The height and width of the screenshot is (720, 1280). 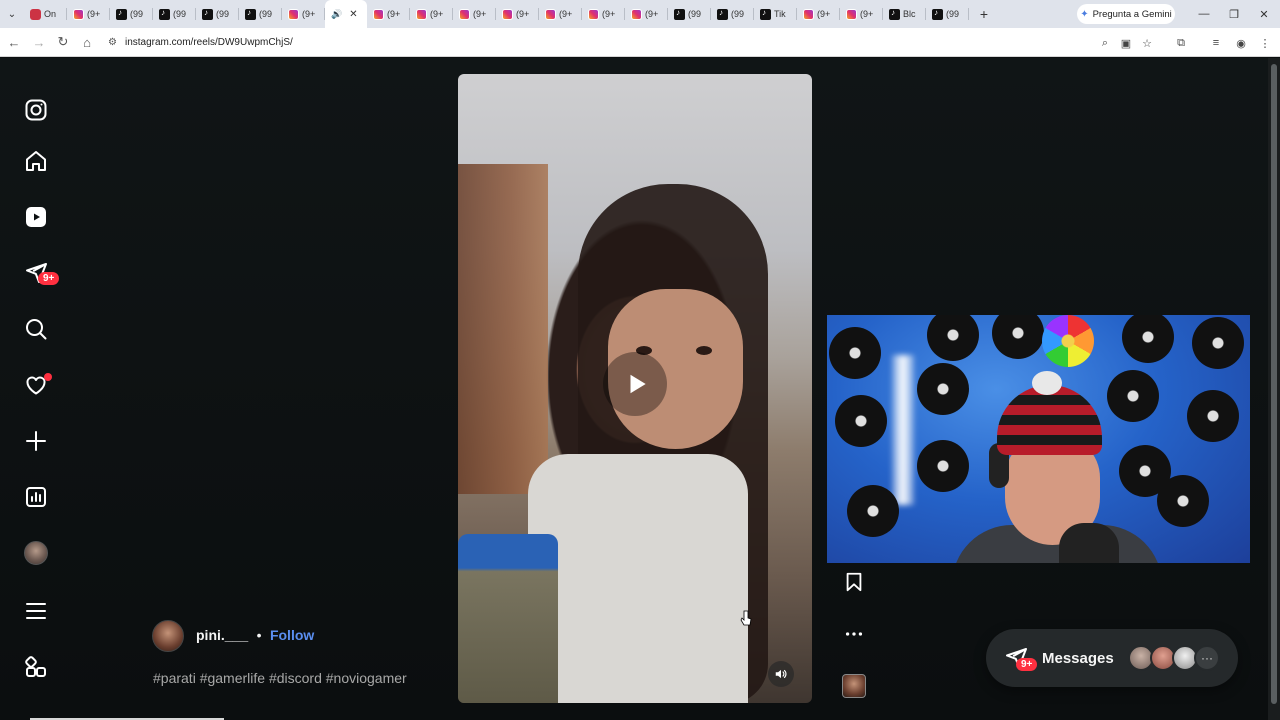 I want to click on gemini-spark-icon: ✦, so click(x=1084, y=14).